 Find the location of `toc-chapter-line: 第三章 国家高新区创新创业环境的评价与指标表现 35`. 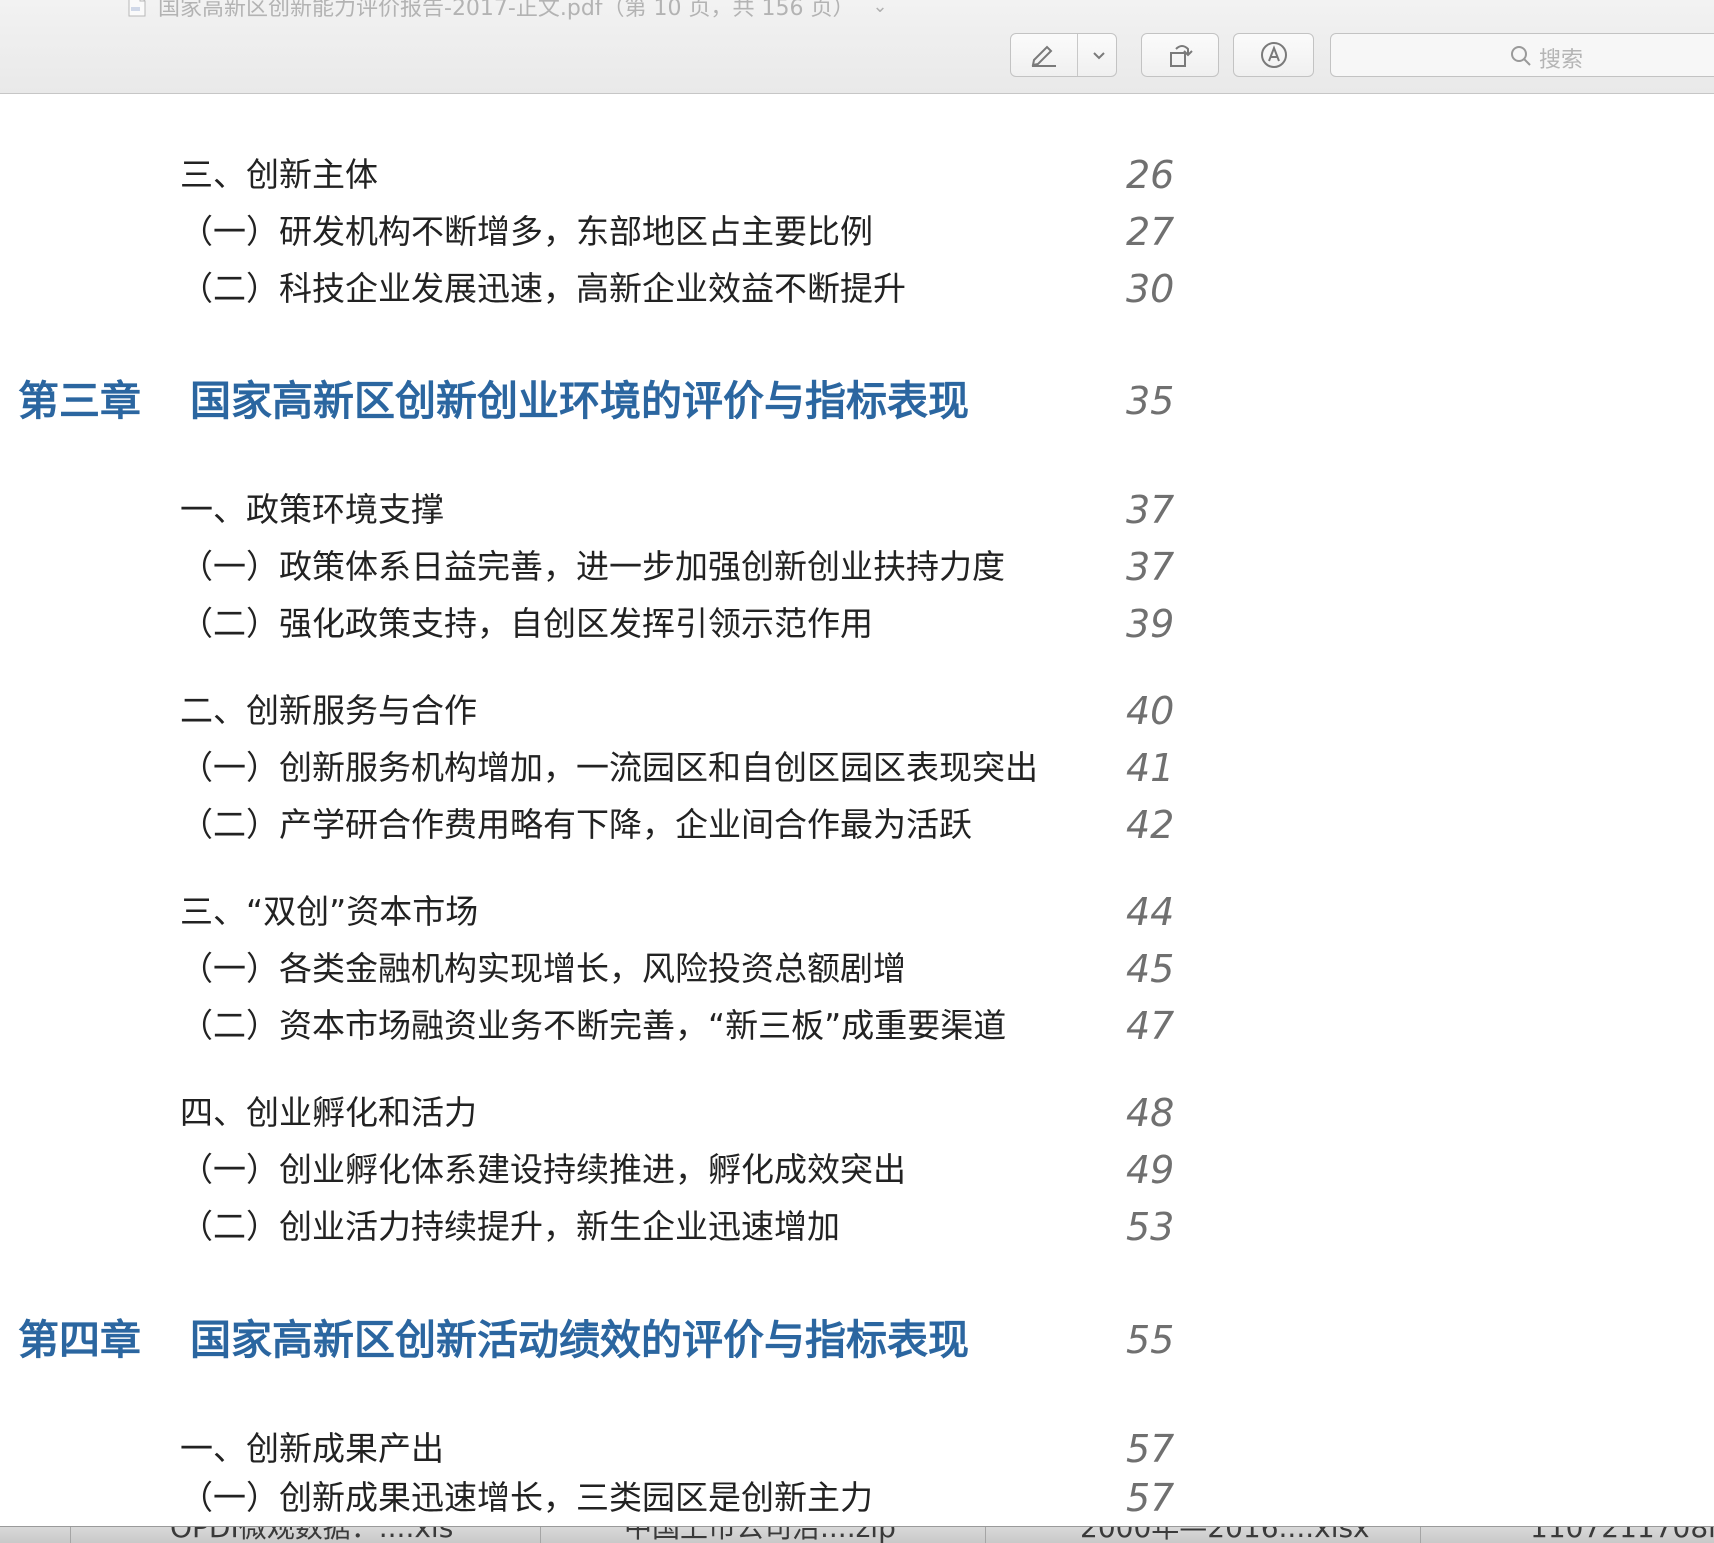

toc-chapter-line: 第三章 国家高新区创新创业环境的评价与指标表现 35 is located at coordinates (857, 402).